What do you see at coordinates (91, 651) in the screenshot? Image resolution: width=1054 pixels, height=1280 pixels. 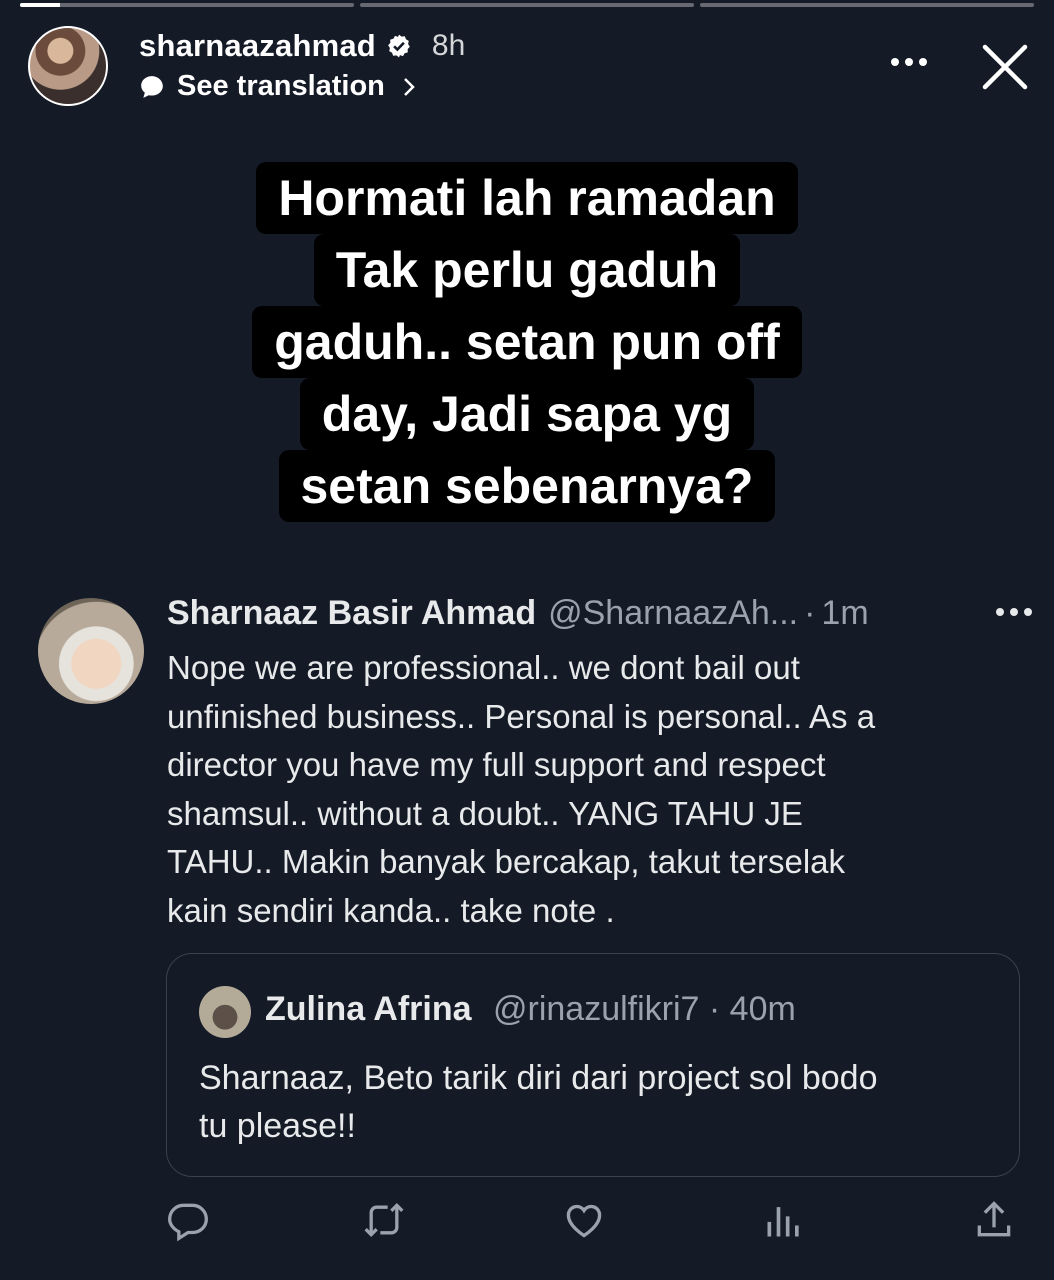 I see `tweet-avatar` at bounding box center [91, 651].